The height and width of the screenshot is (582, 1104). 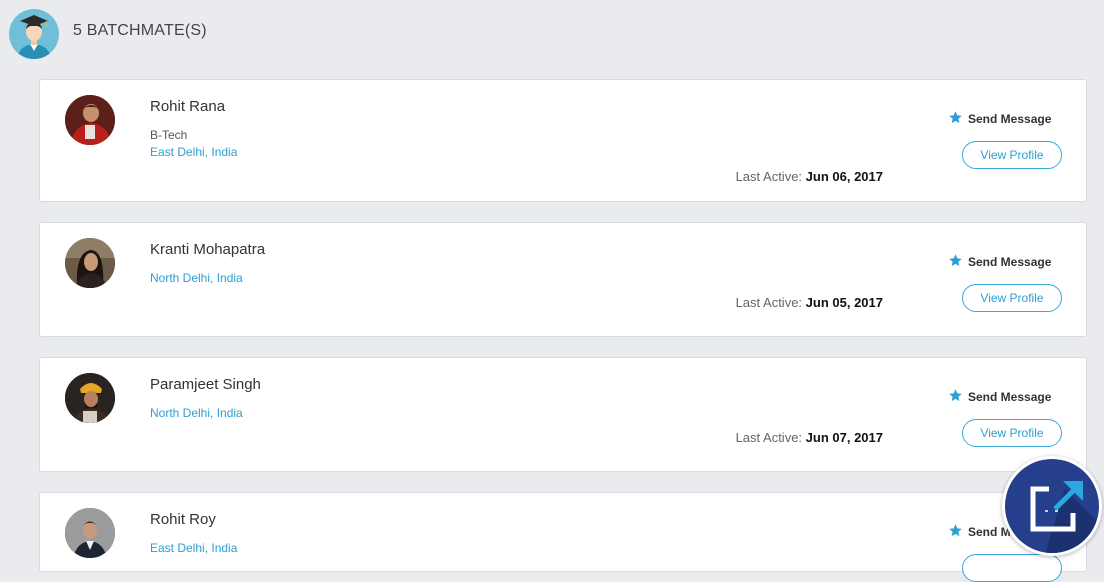 What do you see at coordinates (183, 519) in the screenshot?
I see `batchmate-name: Rohit Roy` at bounding box center [183, 519].